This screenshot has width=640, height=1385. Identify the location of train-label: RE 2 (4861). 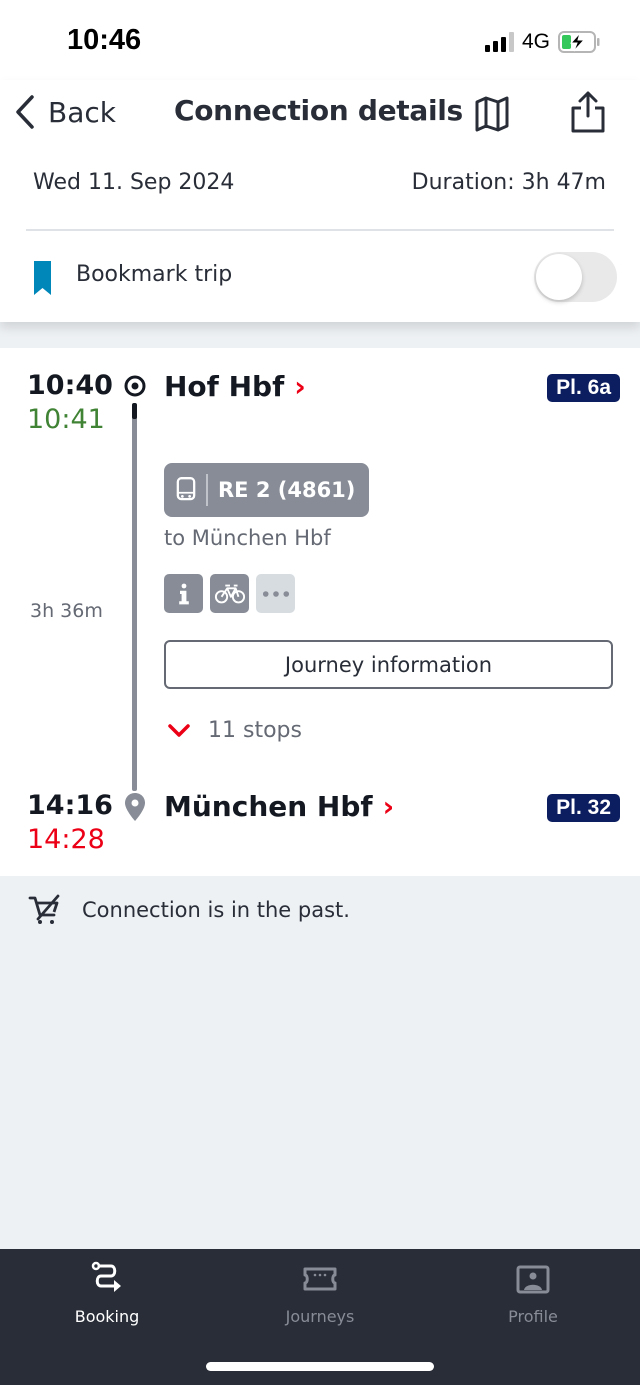
(287, 490).